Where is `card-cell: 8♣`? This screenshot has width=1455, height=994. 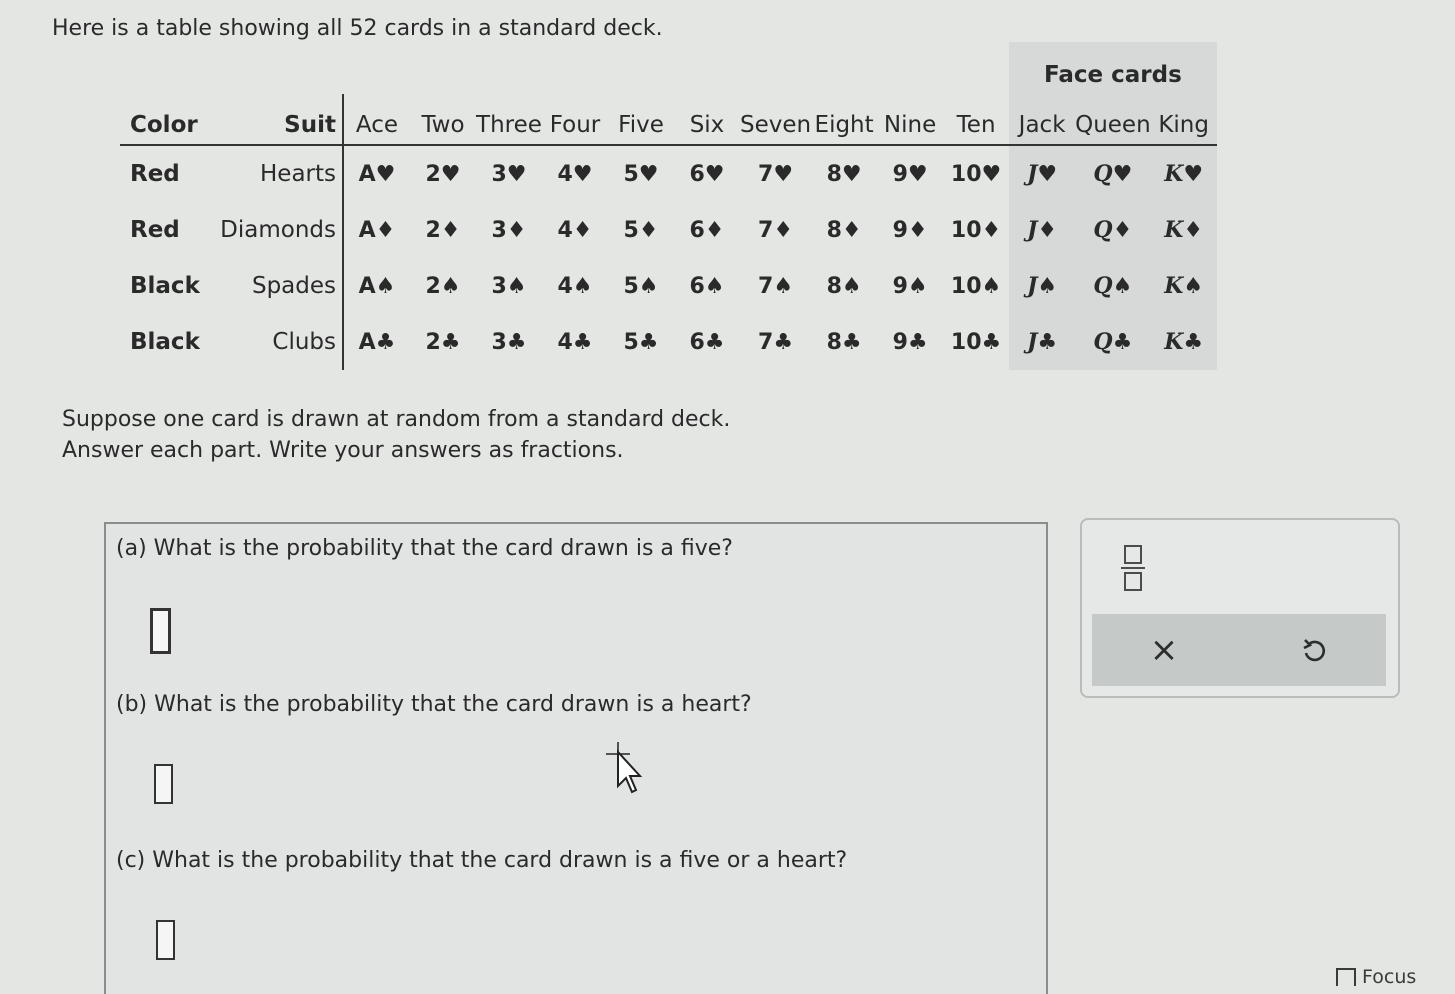 card-cell: 8♣ is located at coordinates (844, 342).